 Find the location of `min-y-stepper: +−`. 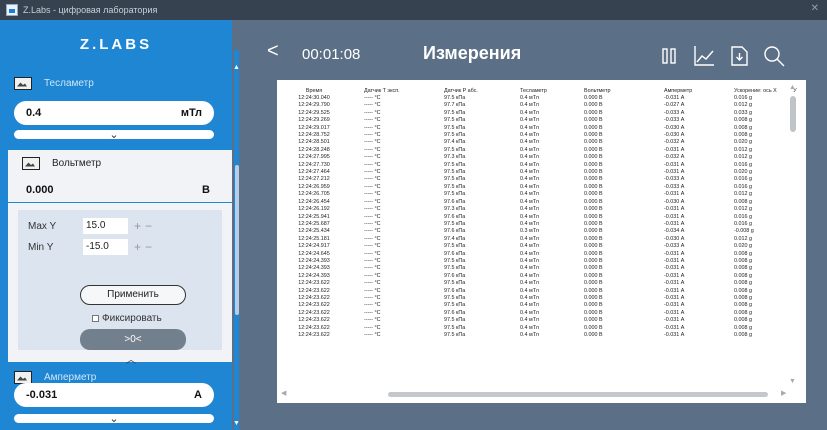

min-y-stepper: +− is located at coordinates (145, 247).